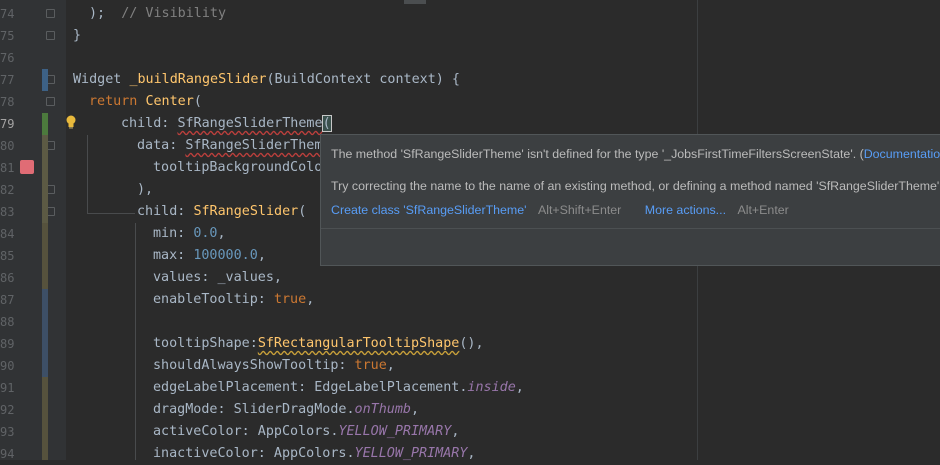 This screenshot has height=465, width=940. Describe the element at coordinates (222, 211) in the screenshot. I see `code-line-83: child: SfRangeSlider(` at that location.